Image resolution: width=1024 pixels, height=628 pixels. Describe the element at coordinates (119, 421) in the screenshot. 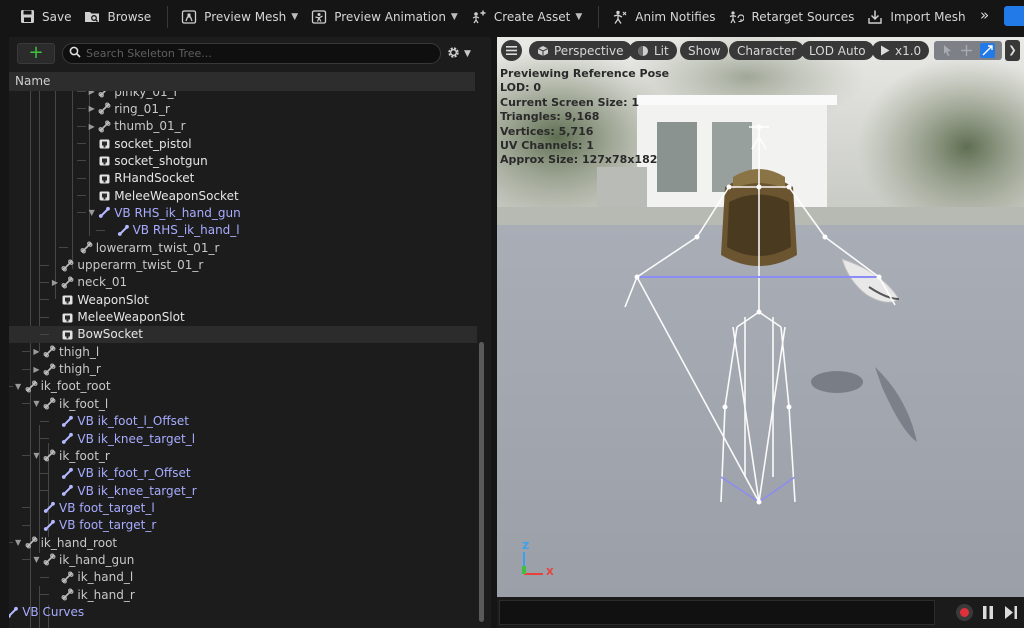

I see `tree-row-content: VB ik_foot_l_Offset` at that location.